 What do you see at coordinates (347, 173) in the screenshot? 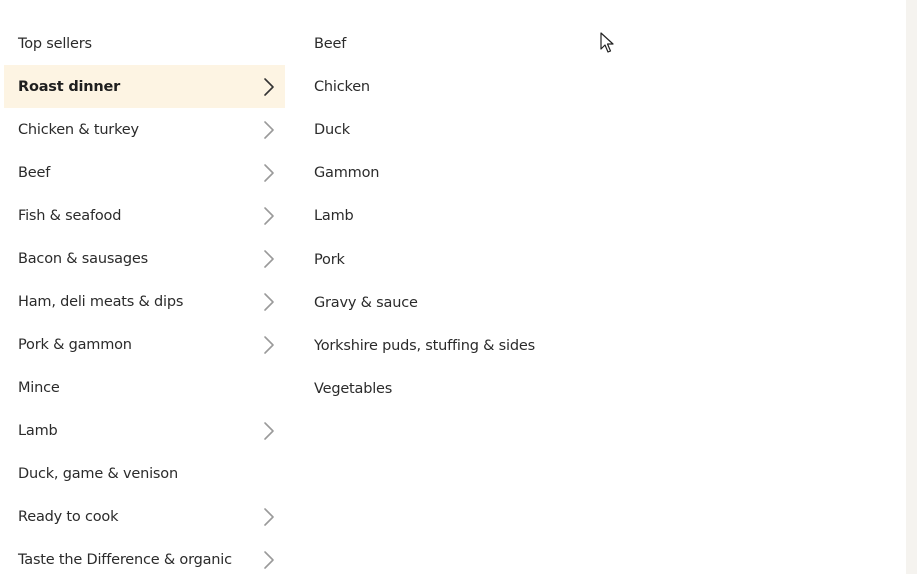
I see `subcategory-label: Gammon` at bounding box center [347, 173].